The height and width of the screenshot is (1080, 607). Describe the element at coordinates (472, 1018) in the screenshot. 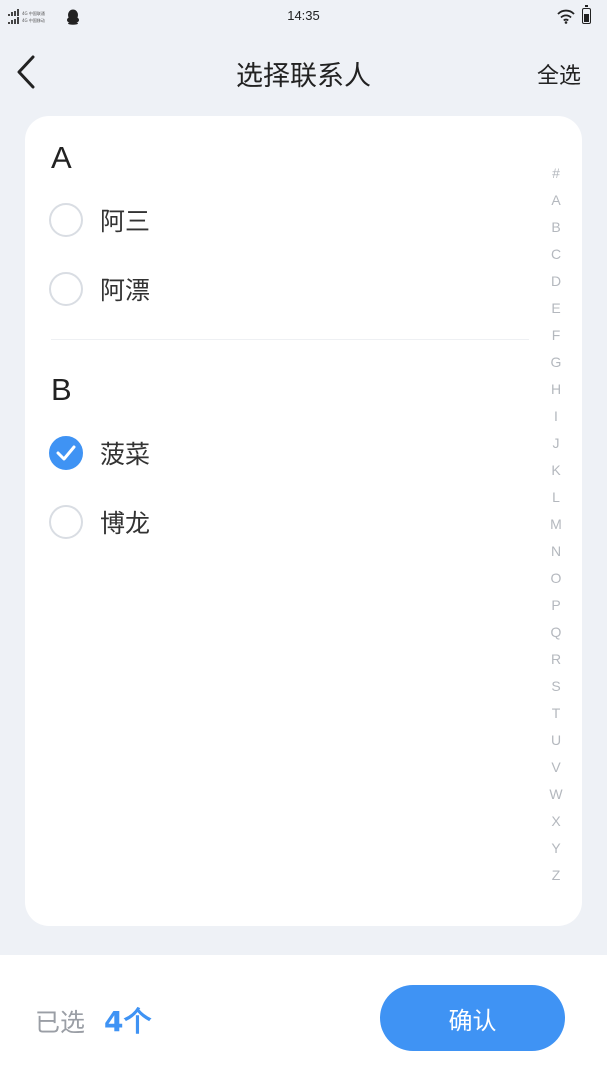

I see `confirm-button: 确认` at that location.